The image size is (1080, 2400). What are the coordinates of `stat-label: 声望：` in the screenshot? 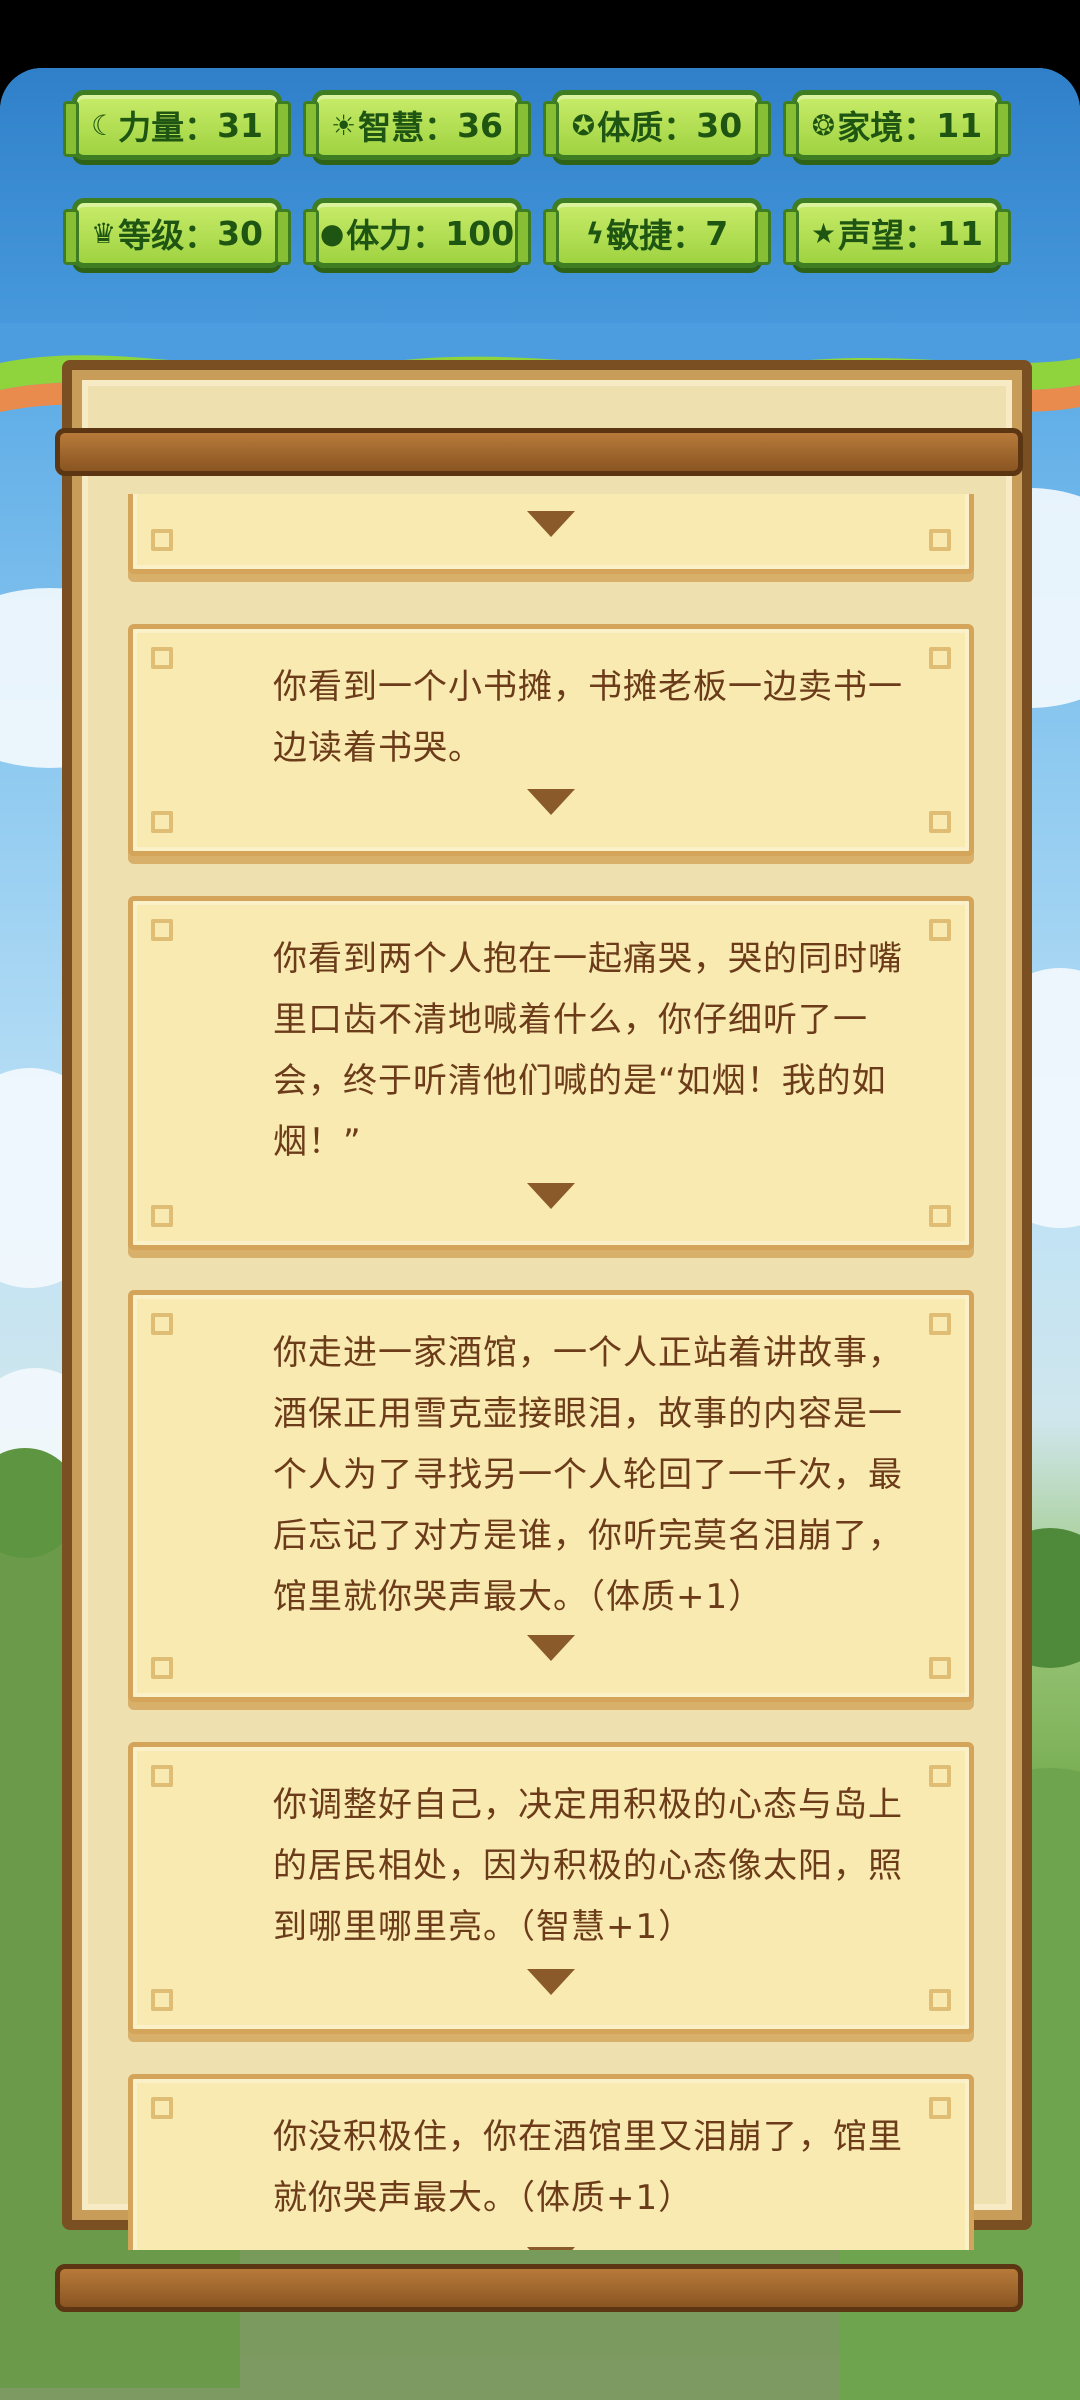 It's located at (888, 235).